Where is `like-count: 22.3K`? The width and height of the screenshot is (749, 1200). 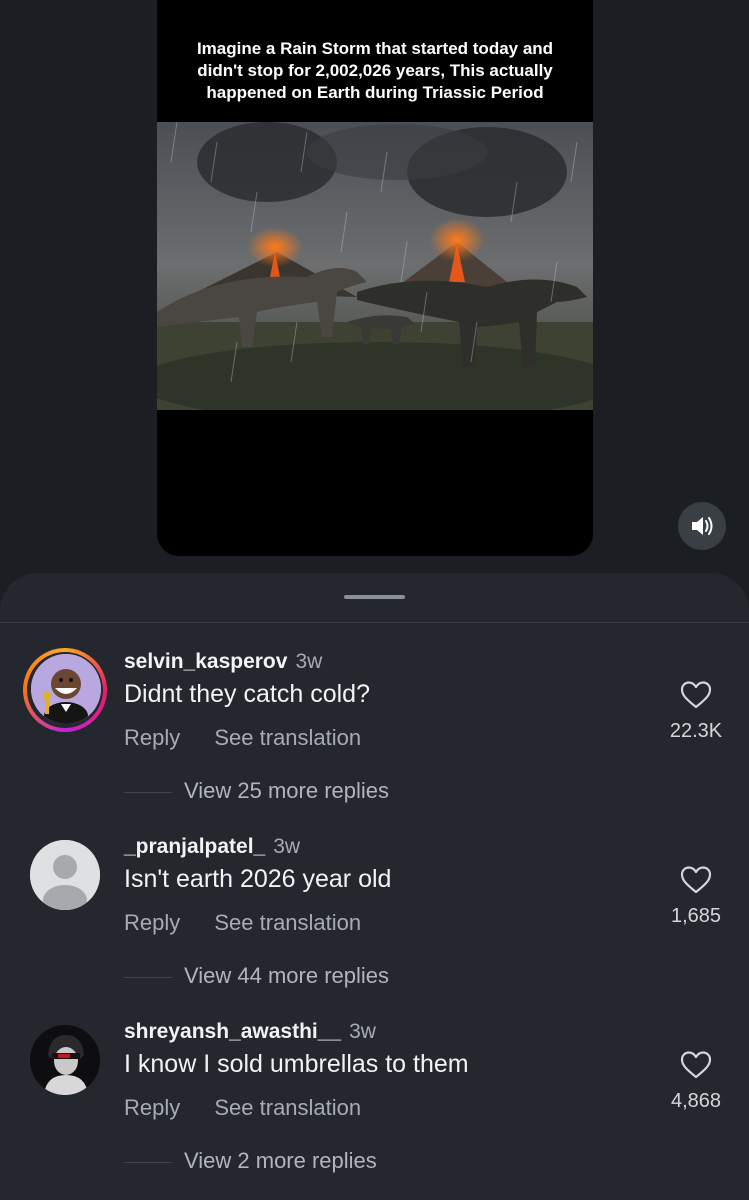
like-count: 22.3K is located at coordinates (696, 731).